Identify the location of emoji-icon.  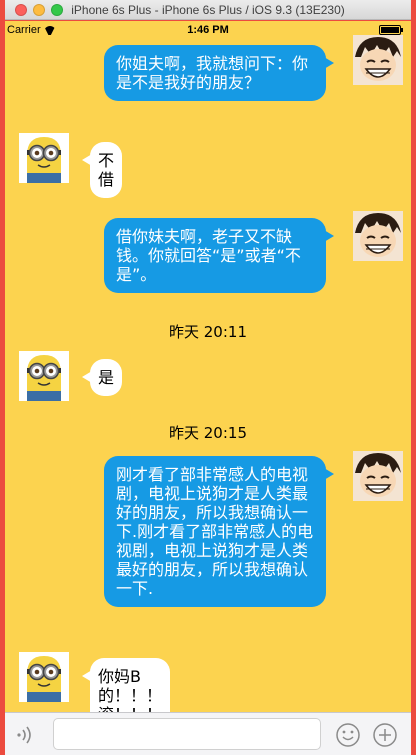
(348, 735).